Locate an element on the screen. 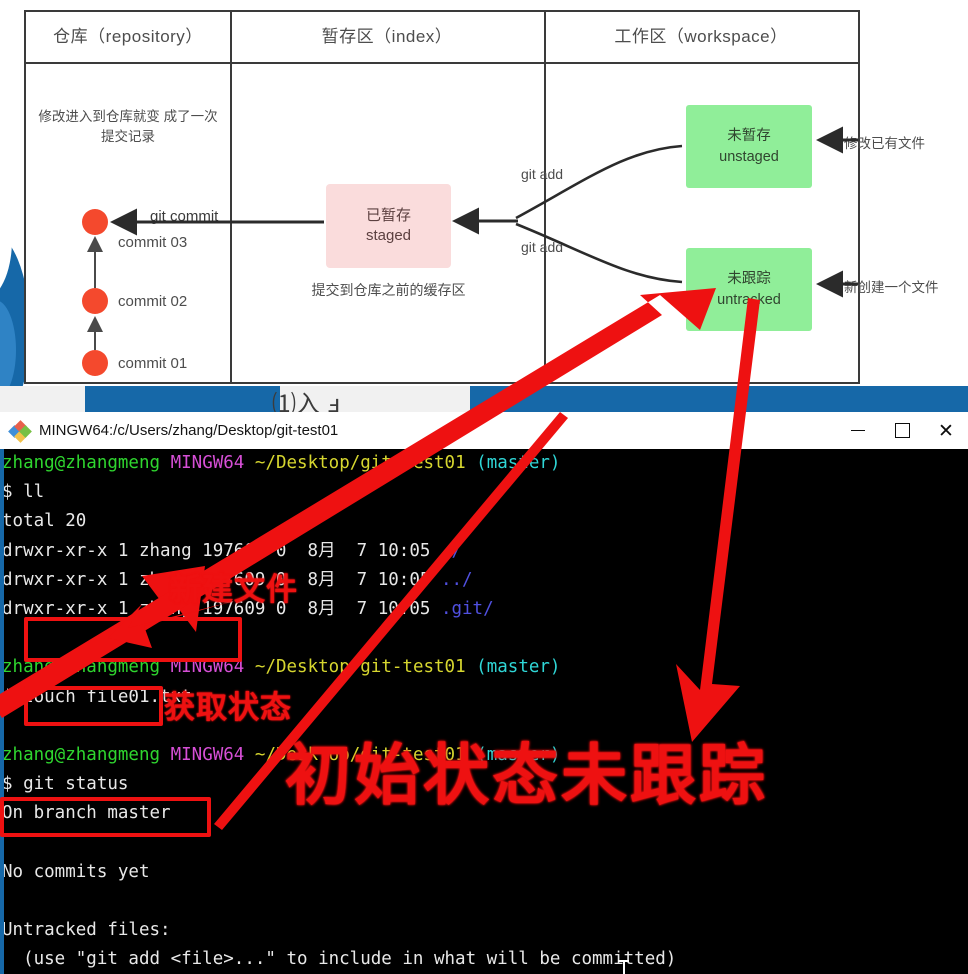 The height and width of the screenshot is (974, 968). staged-box-cn: 已暂存 is located at coordinates (388, 215).